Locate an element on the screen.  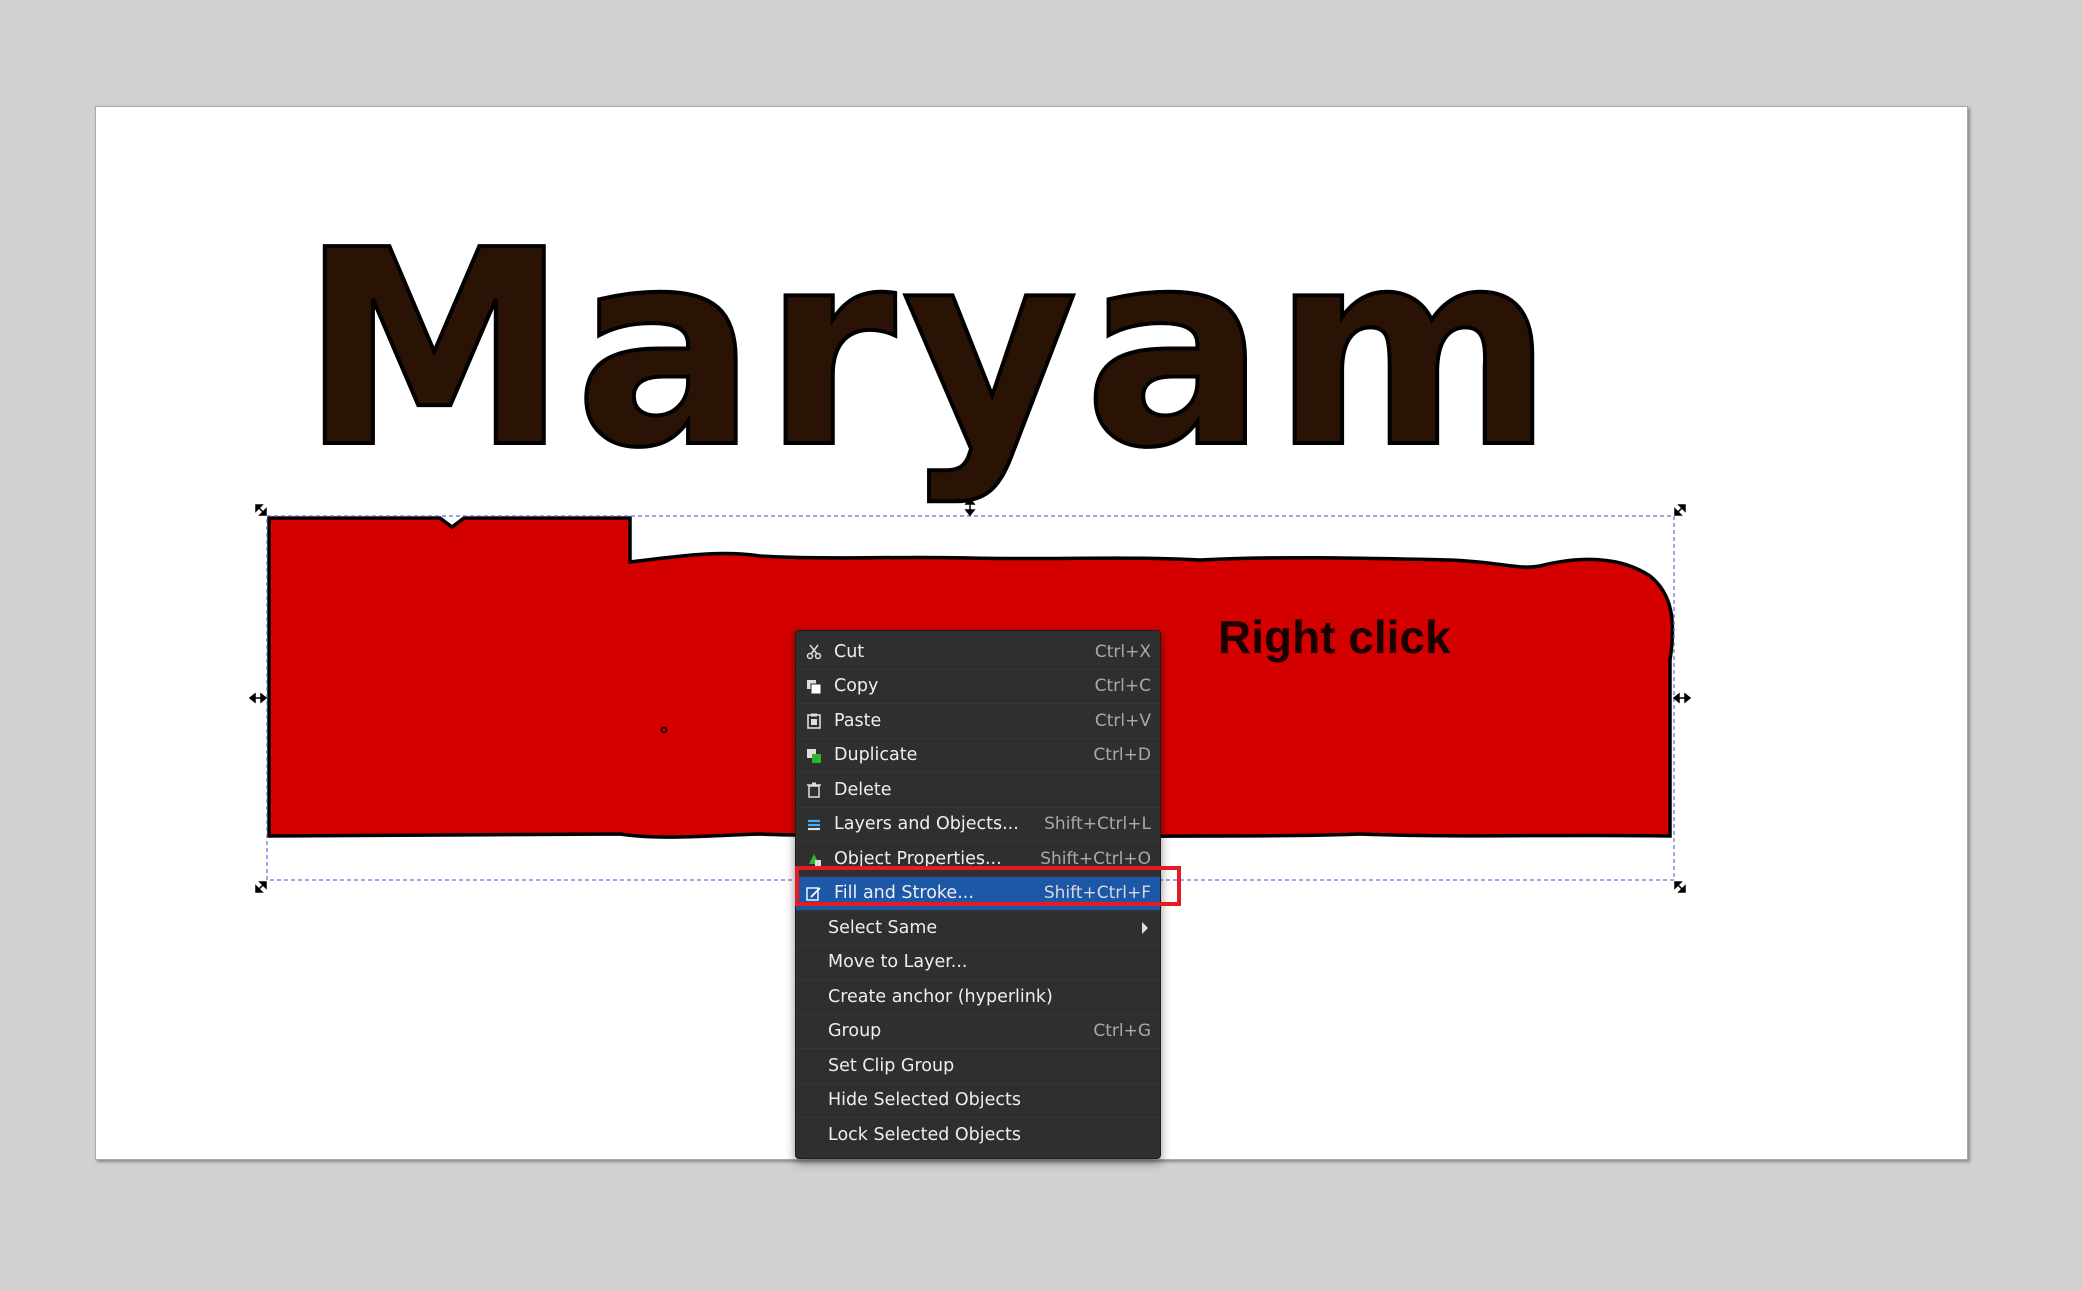
menu-item-label: Cut is located at coordinates (849, 651).